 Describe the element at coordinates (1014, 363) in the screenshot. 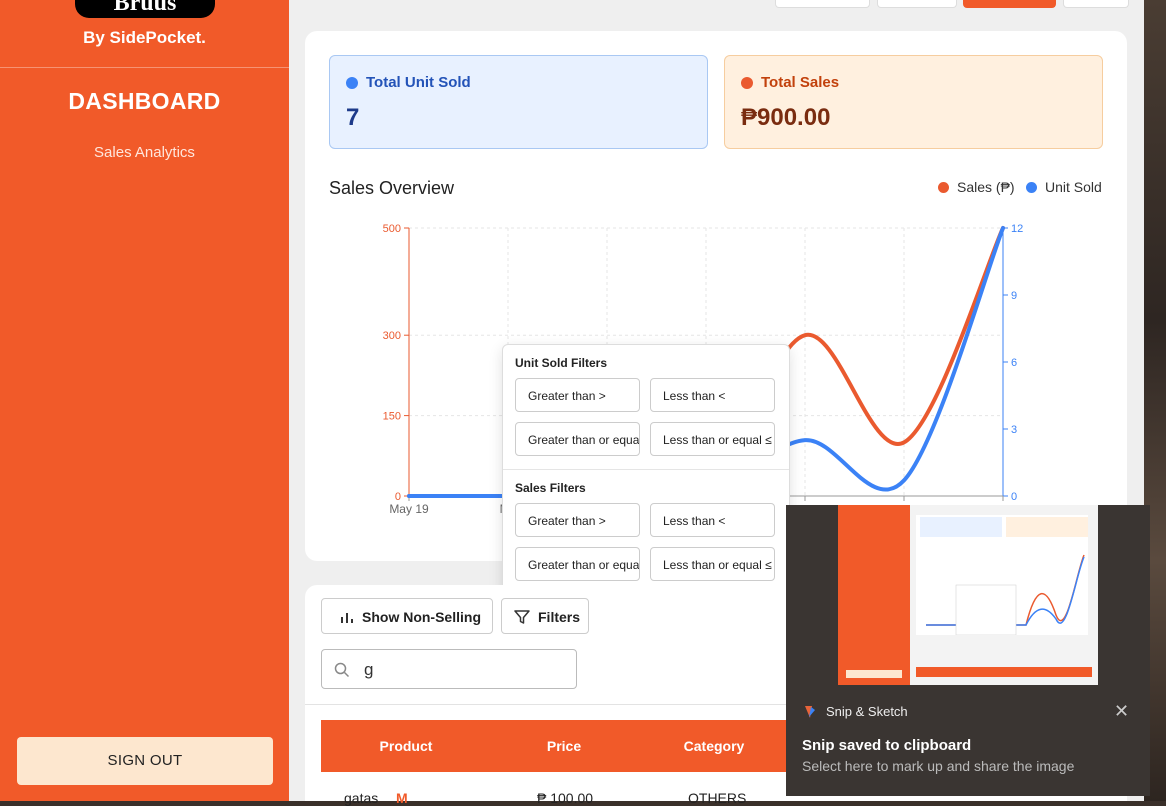

I see `y-right-tick-label: 6` at that location.